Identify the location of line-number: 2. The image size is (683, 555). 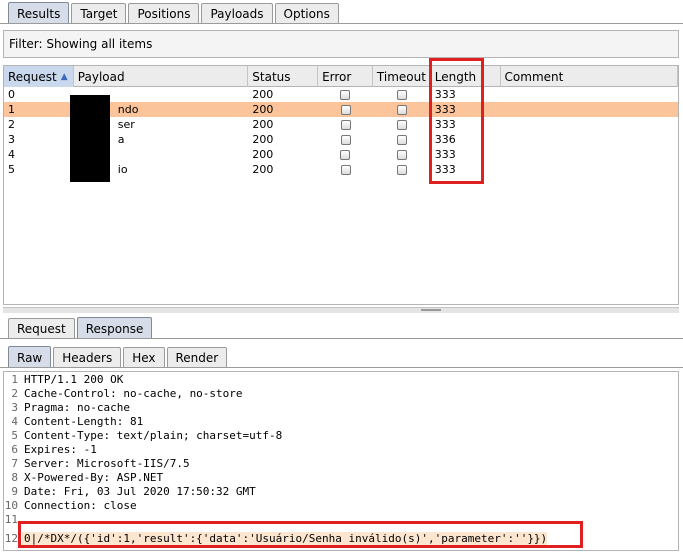
(14, 393).